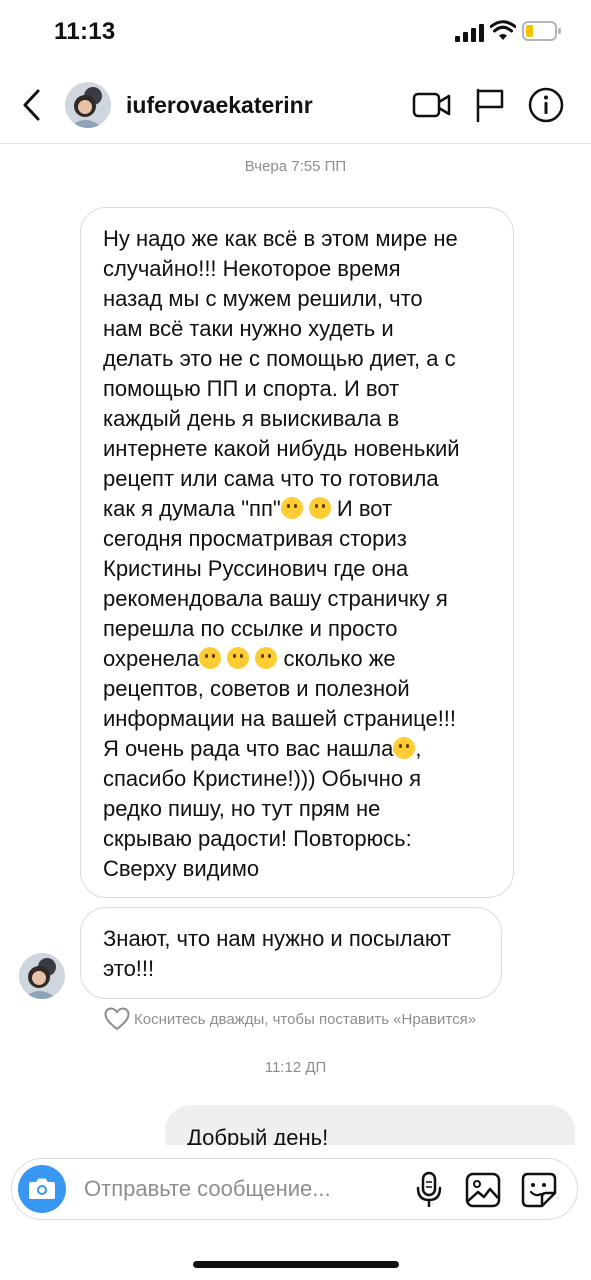  What do you see at coordinates (539, 1190) in the screenshot?
I see `sticker-icon` at bounding box center [539, 1190].